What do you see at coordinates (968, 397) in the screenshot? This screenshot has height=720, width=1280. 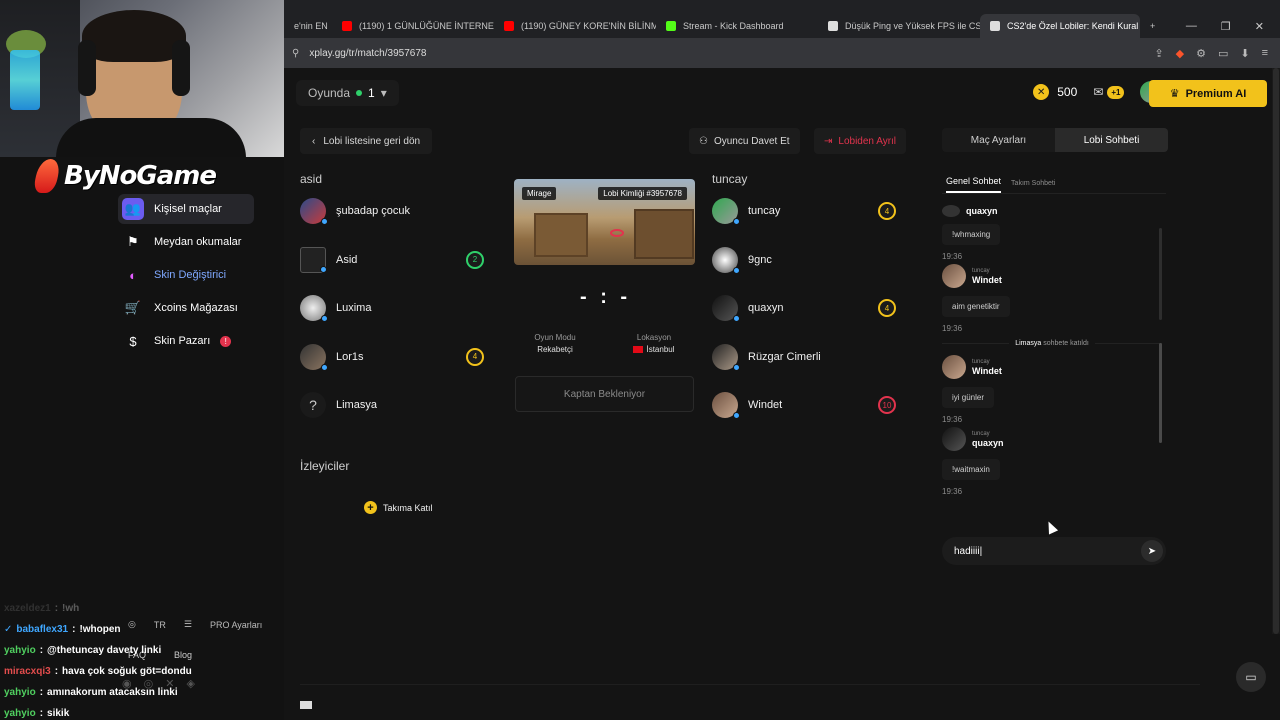 I see `chat-bubble: iyi günler` at bounding box center [968, 397].